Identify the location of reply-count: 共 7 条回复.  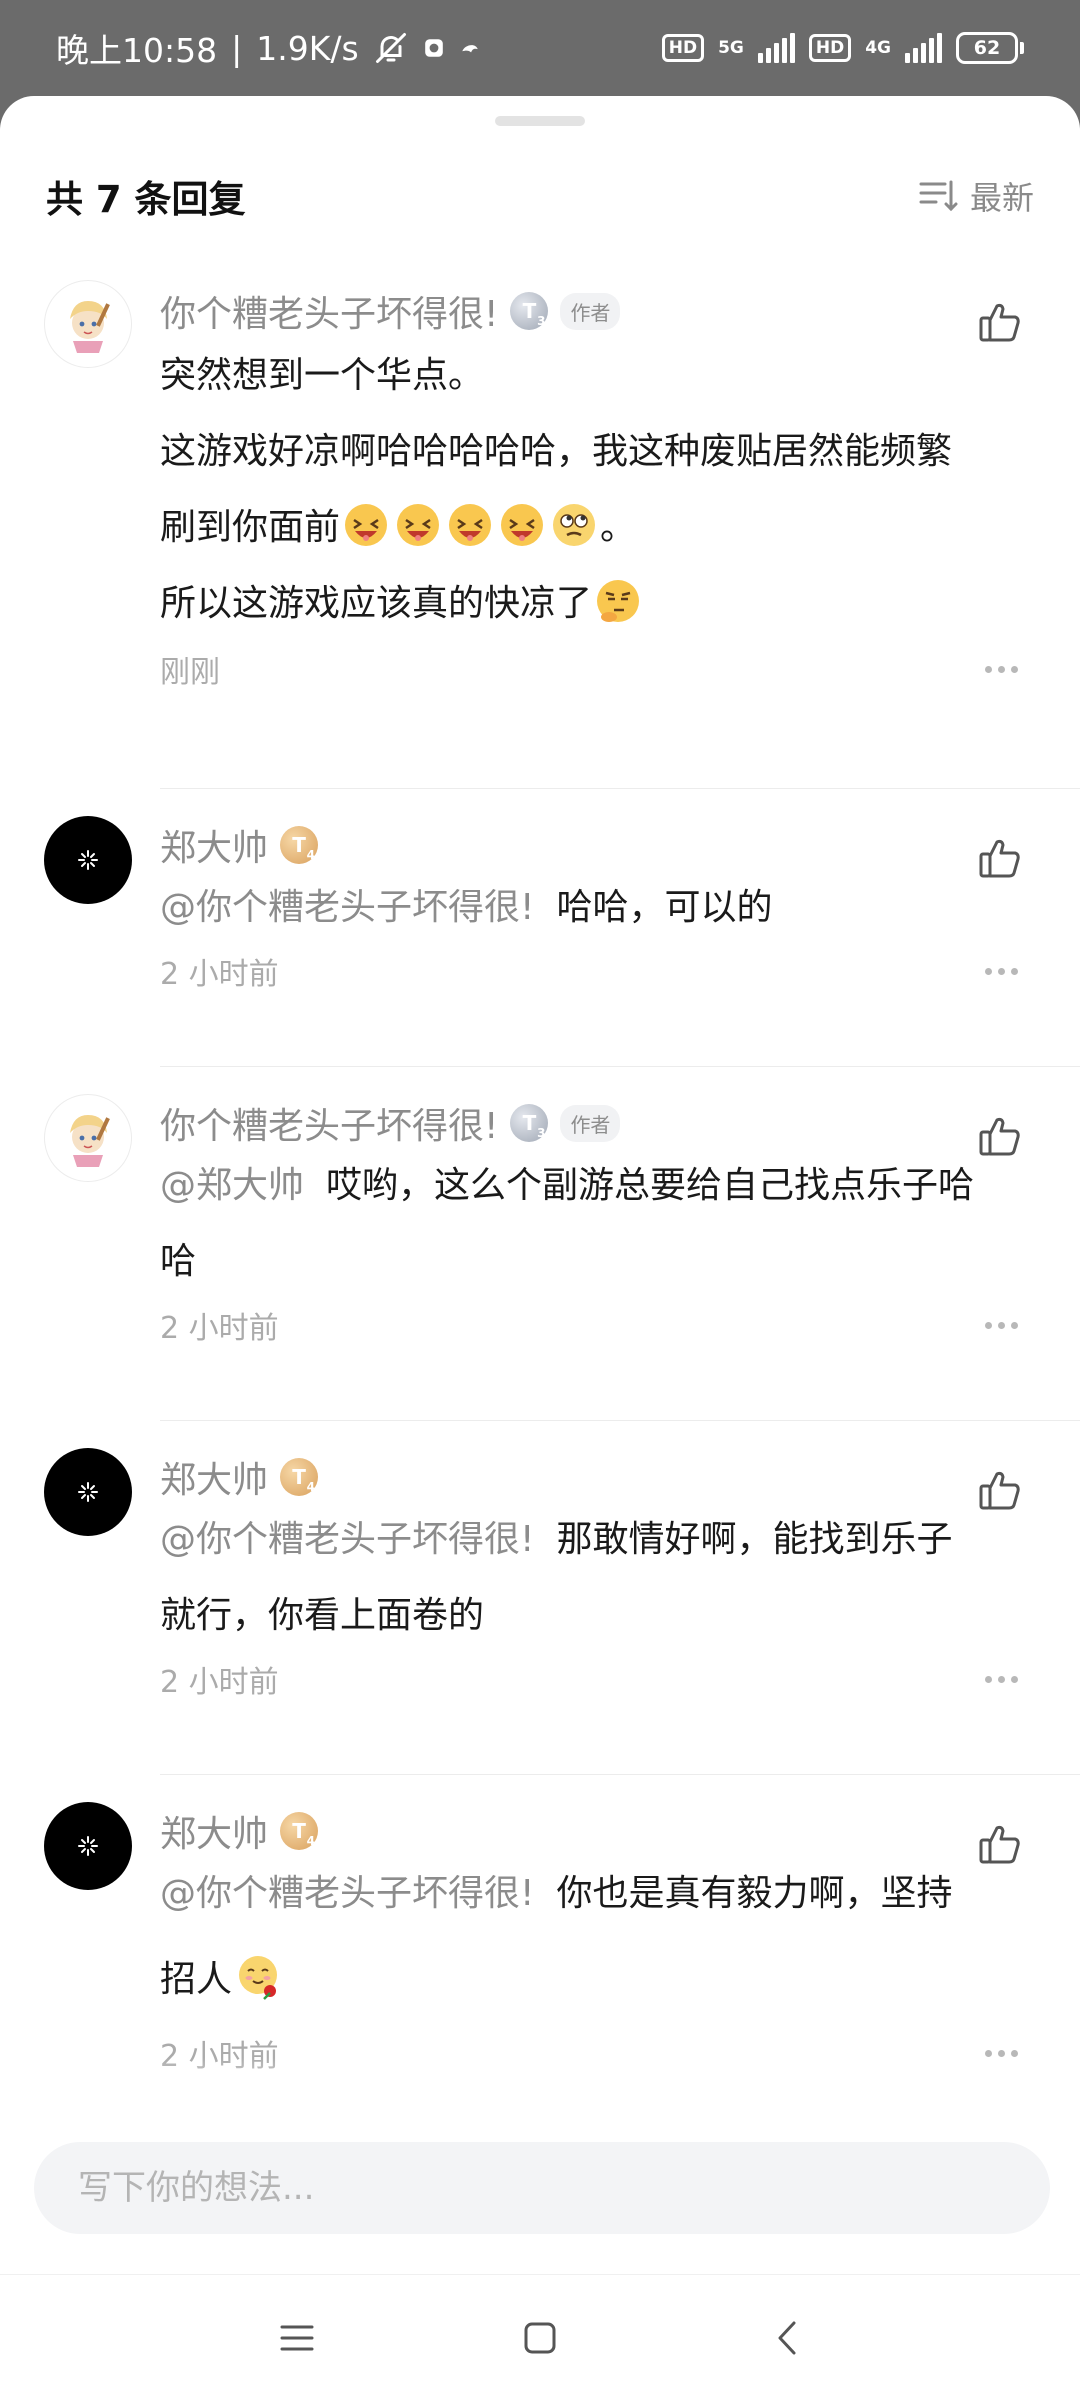
(146, 199).